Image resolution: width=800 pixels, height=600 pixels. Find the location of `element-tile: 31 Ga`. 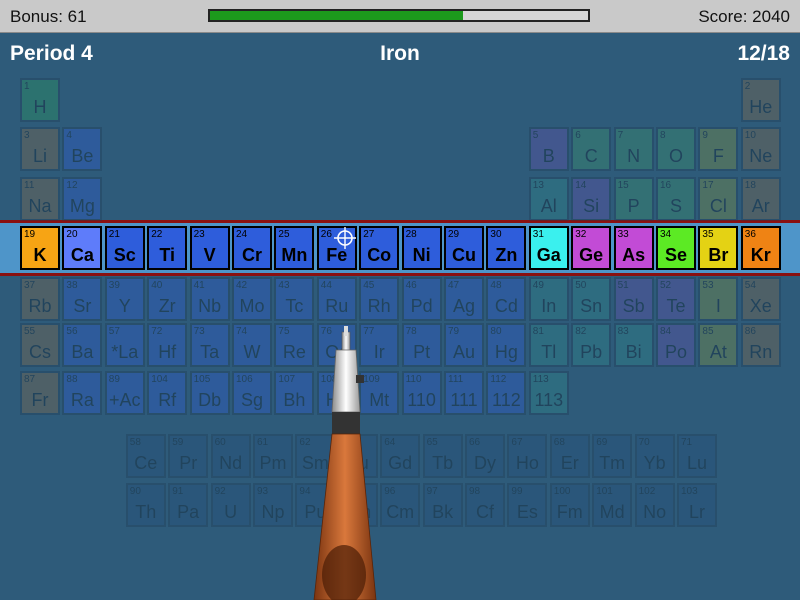

element-tile: 31 Ga is located at coordinates (548, 248).